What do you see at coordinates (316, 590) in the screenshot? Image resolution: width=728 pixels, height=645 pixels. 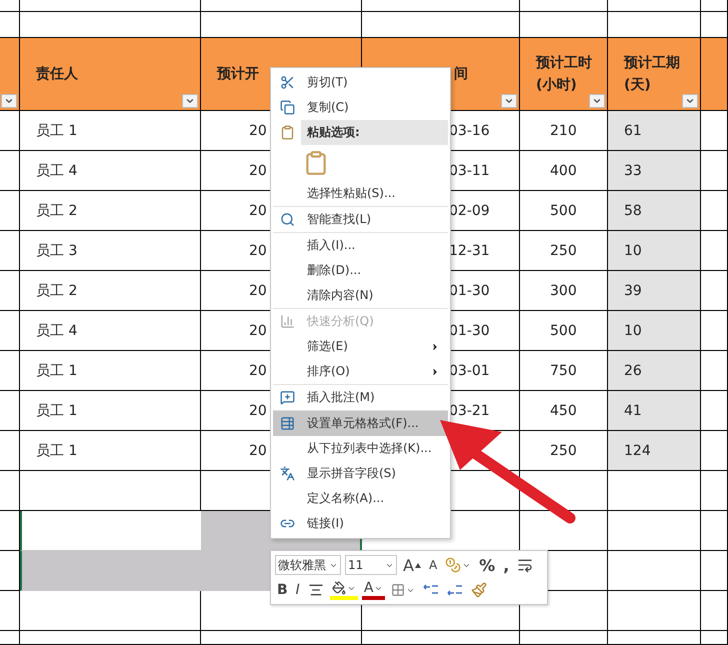 I see `align-center-icon` at bounding box center [316, 590].